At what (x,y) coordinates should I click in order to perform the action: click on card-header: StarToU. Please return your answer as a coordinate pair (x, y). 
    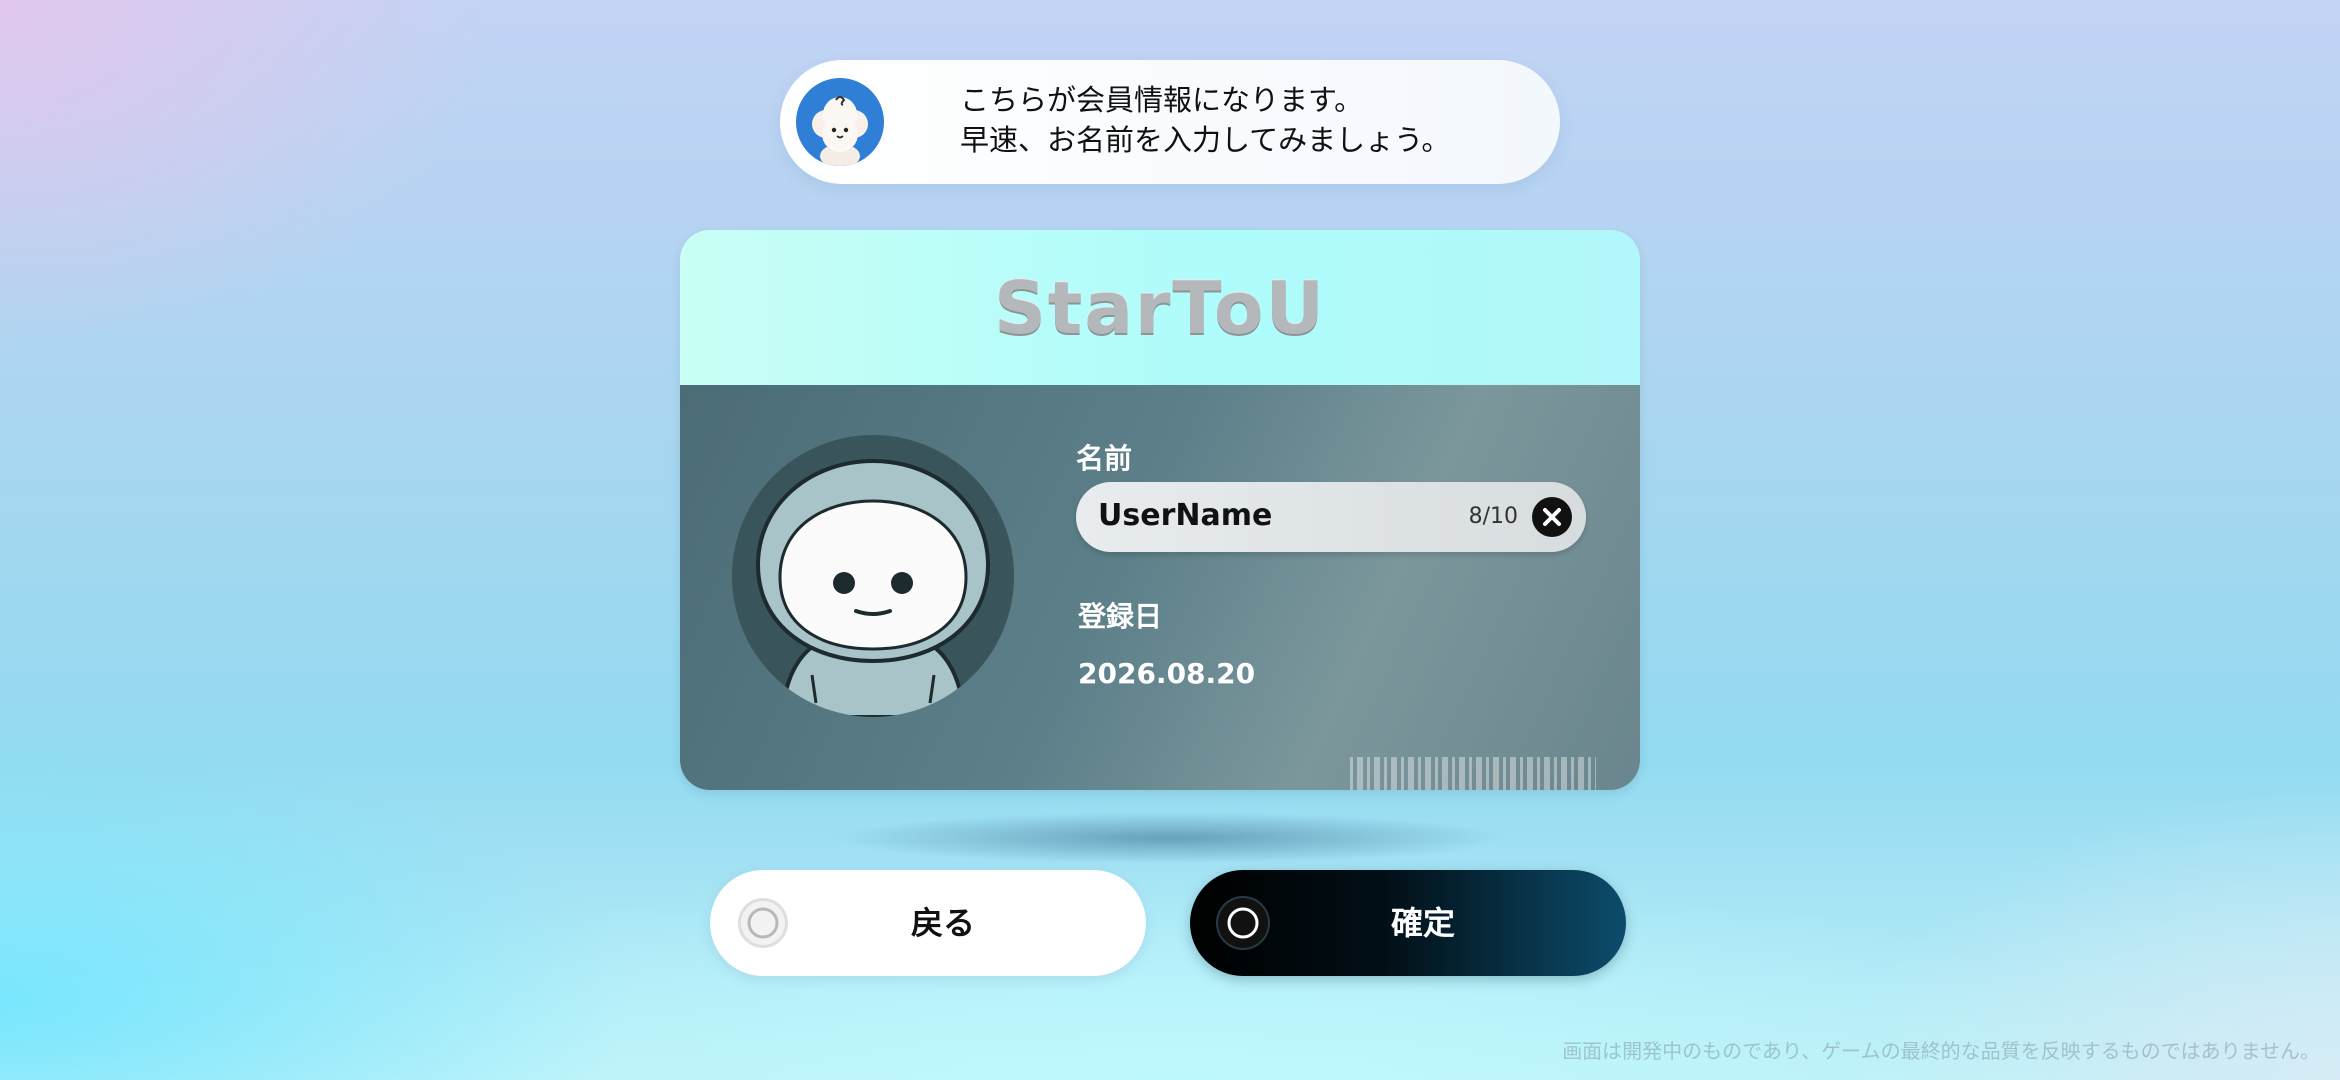
    Looking at the image, I should click on (1160, 307).